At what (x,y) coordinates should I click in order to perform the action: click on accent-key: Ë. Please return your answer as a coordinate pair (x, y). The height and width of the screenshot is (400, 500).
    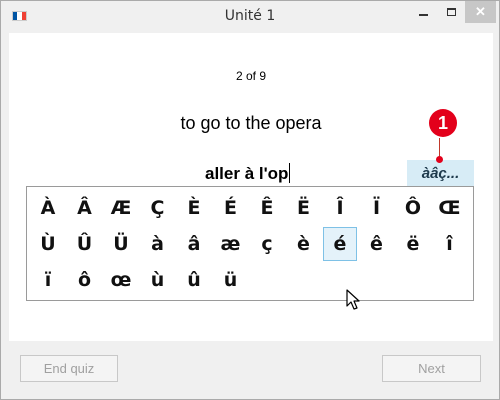
    Looking at the image, I should click on (304, 208).